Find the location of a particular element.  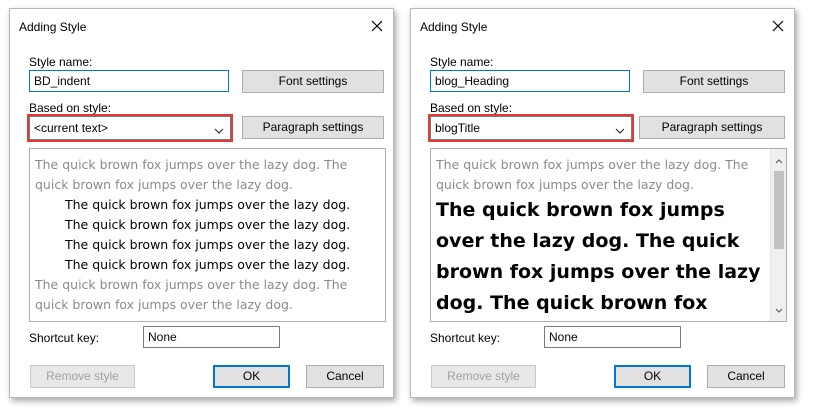

scrollbar-thumb is located at coordinates (779, 210).